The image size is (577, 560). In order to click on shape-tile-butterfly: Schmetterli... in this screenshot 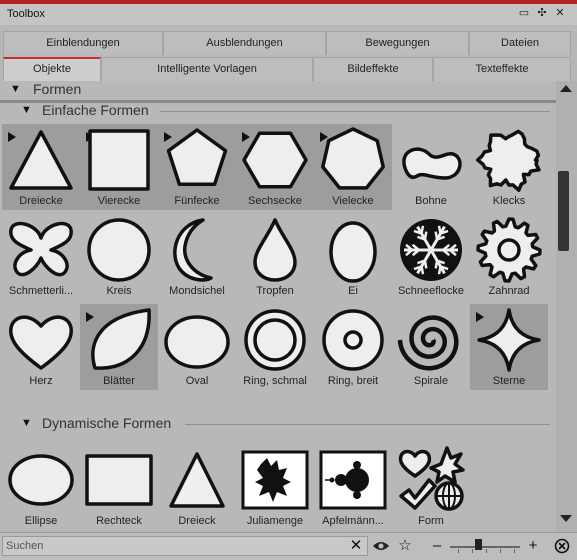, I will do `click(41, 257)`.